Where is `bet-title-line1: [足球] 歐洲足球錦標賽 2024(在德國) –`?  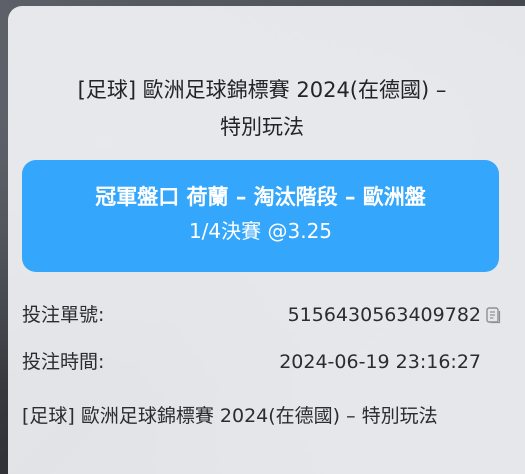
bet-title-line1: [足球] 歐洲足球錦標賽 2024(在德國) – is located at coordinates (262, 90).